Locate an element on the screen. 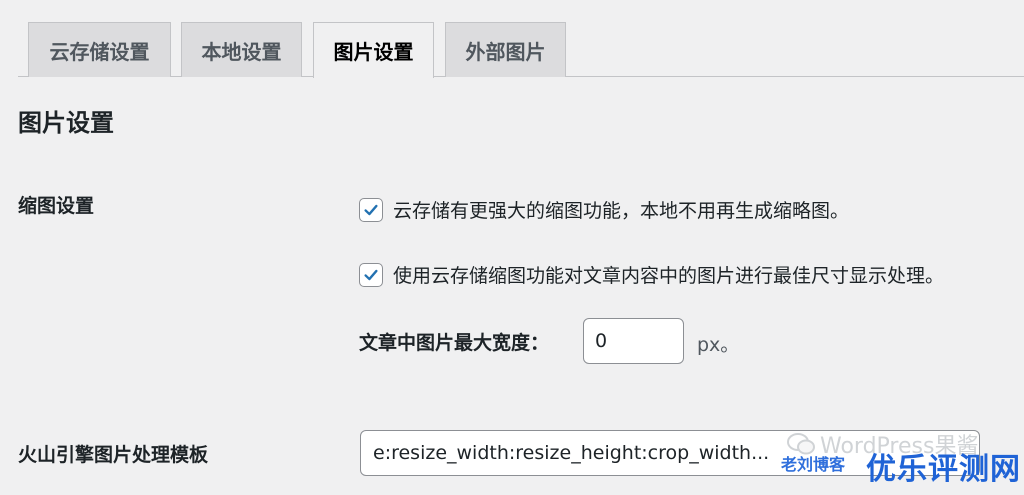 The width and height of the screenshot is (1024, 495). checkbox-content-image-resize is located at coordinates (371, 274).